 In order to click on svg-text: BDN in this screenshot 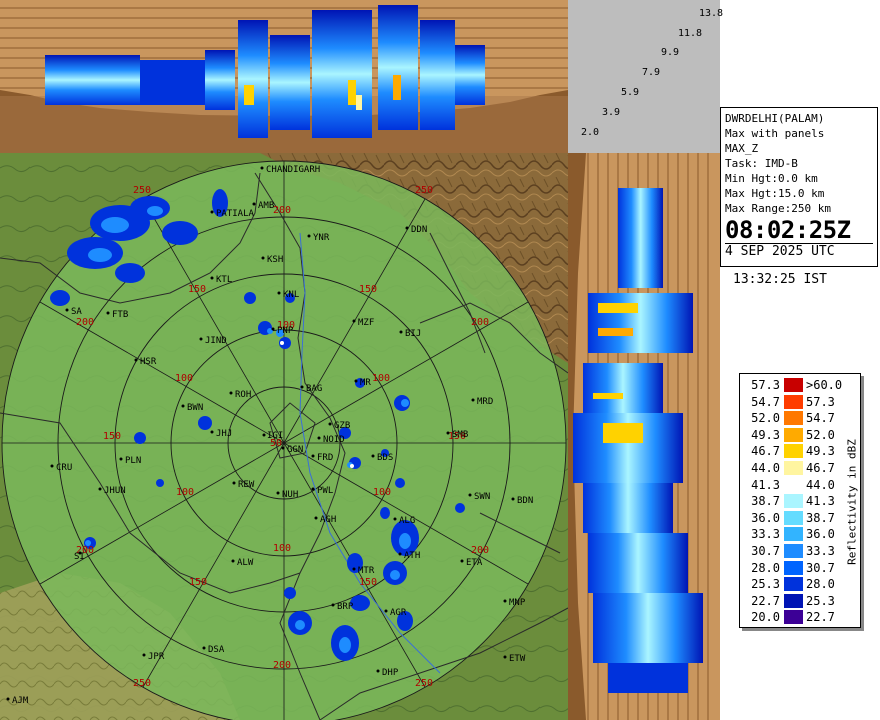, I will do `click(525, 501)`.